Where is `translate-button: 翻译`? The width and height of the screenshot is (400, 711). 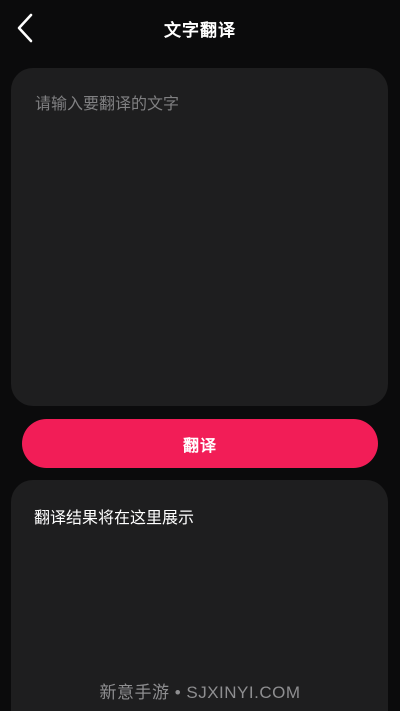
translate-button: 翻译 is located at coordinates (200, 443).